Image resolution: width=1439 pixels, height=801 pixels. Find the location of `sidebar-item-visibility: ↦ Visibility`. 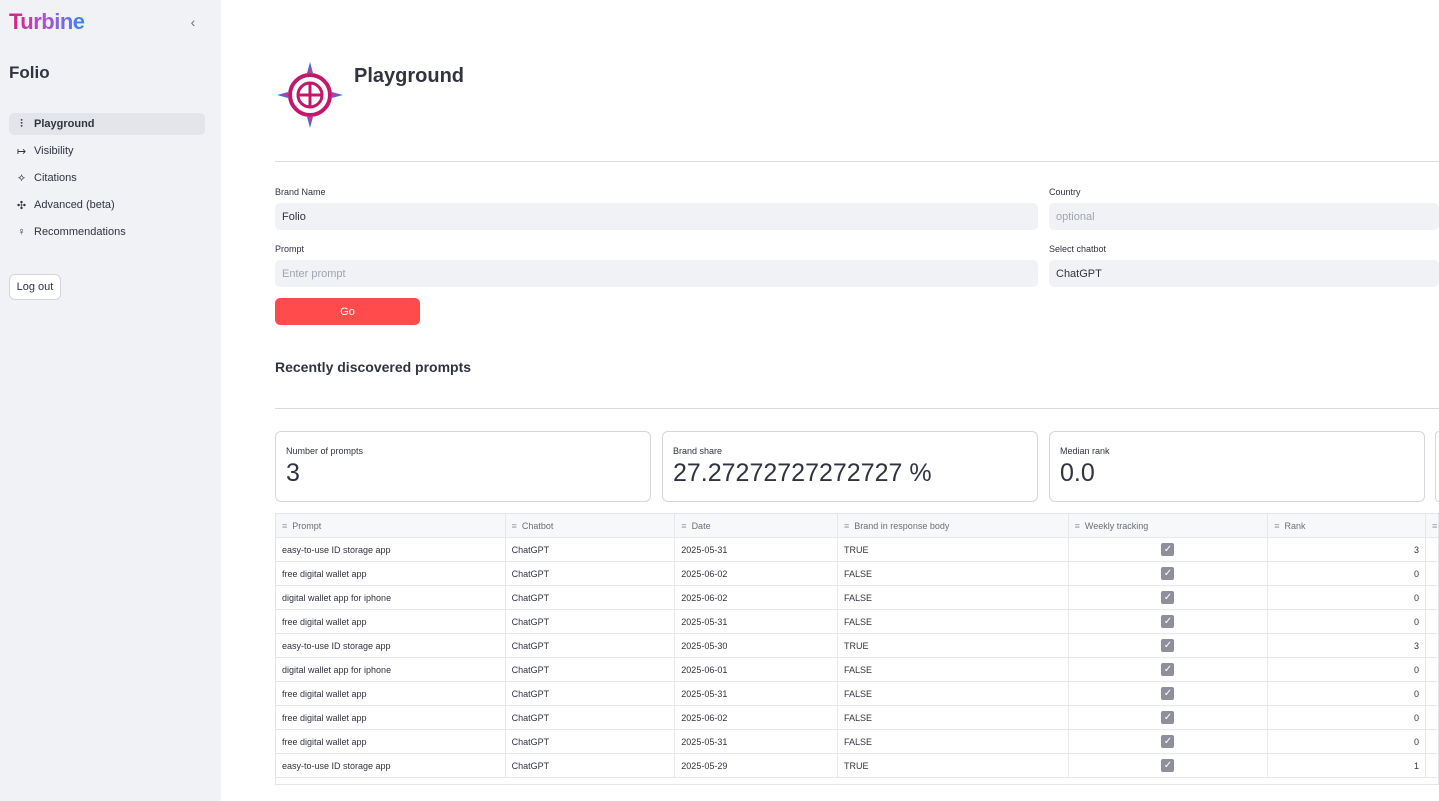

sidebar-item-visibility: ↦ Visibility is located at coordinates (107, 151).